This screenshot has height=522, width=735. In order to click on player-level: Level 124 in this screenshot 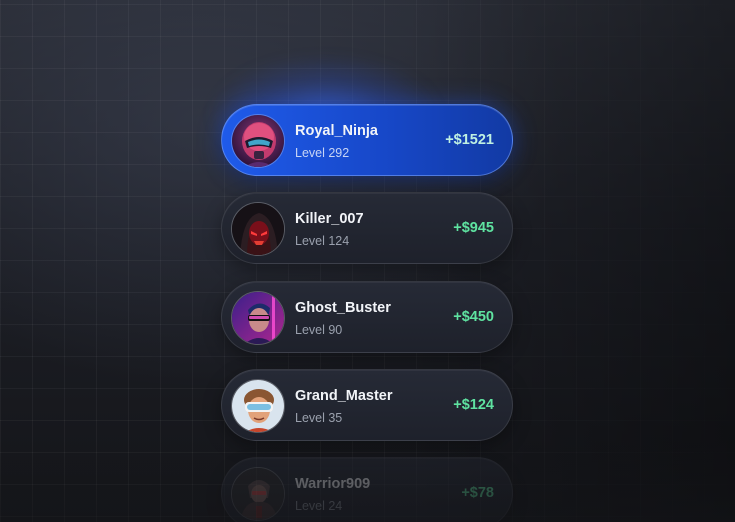, I will do `click(322, 241)`.